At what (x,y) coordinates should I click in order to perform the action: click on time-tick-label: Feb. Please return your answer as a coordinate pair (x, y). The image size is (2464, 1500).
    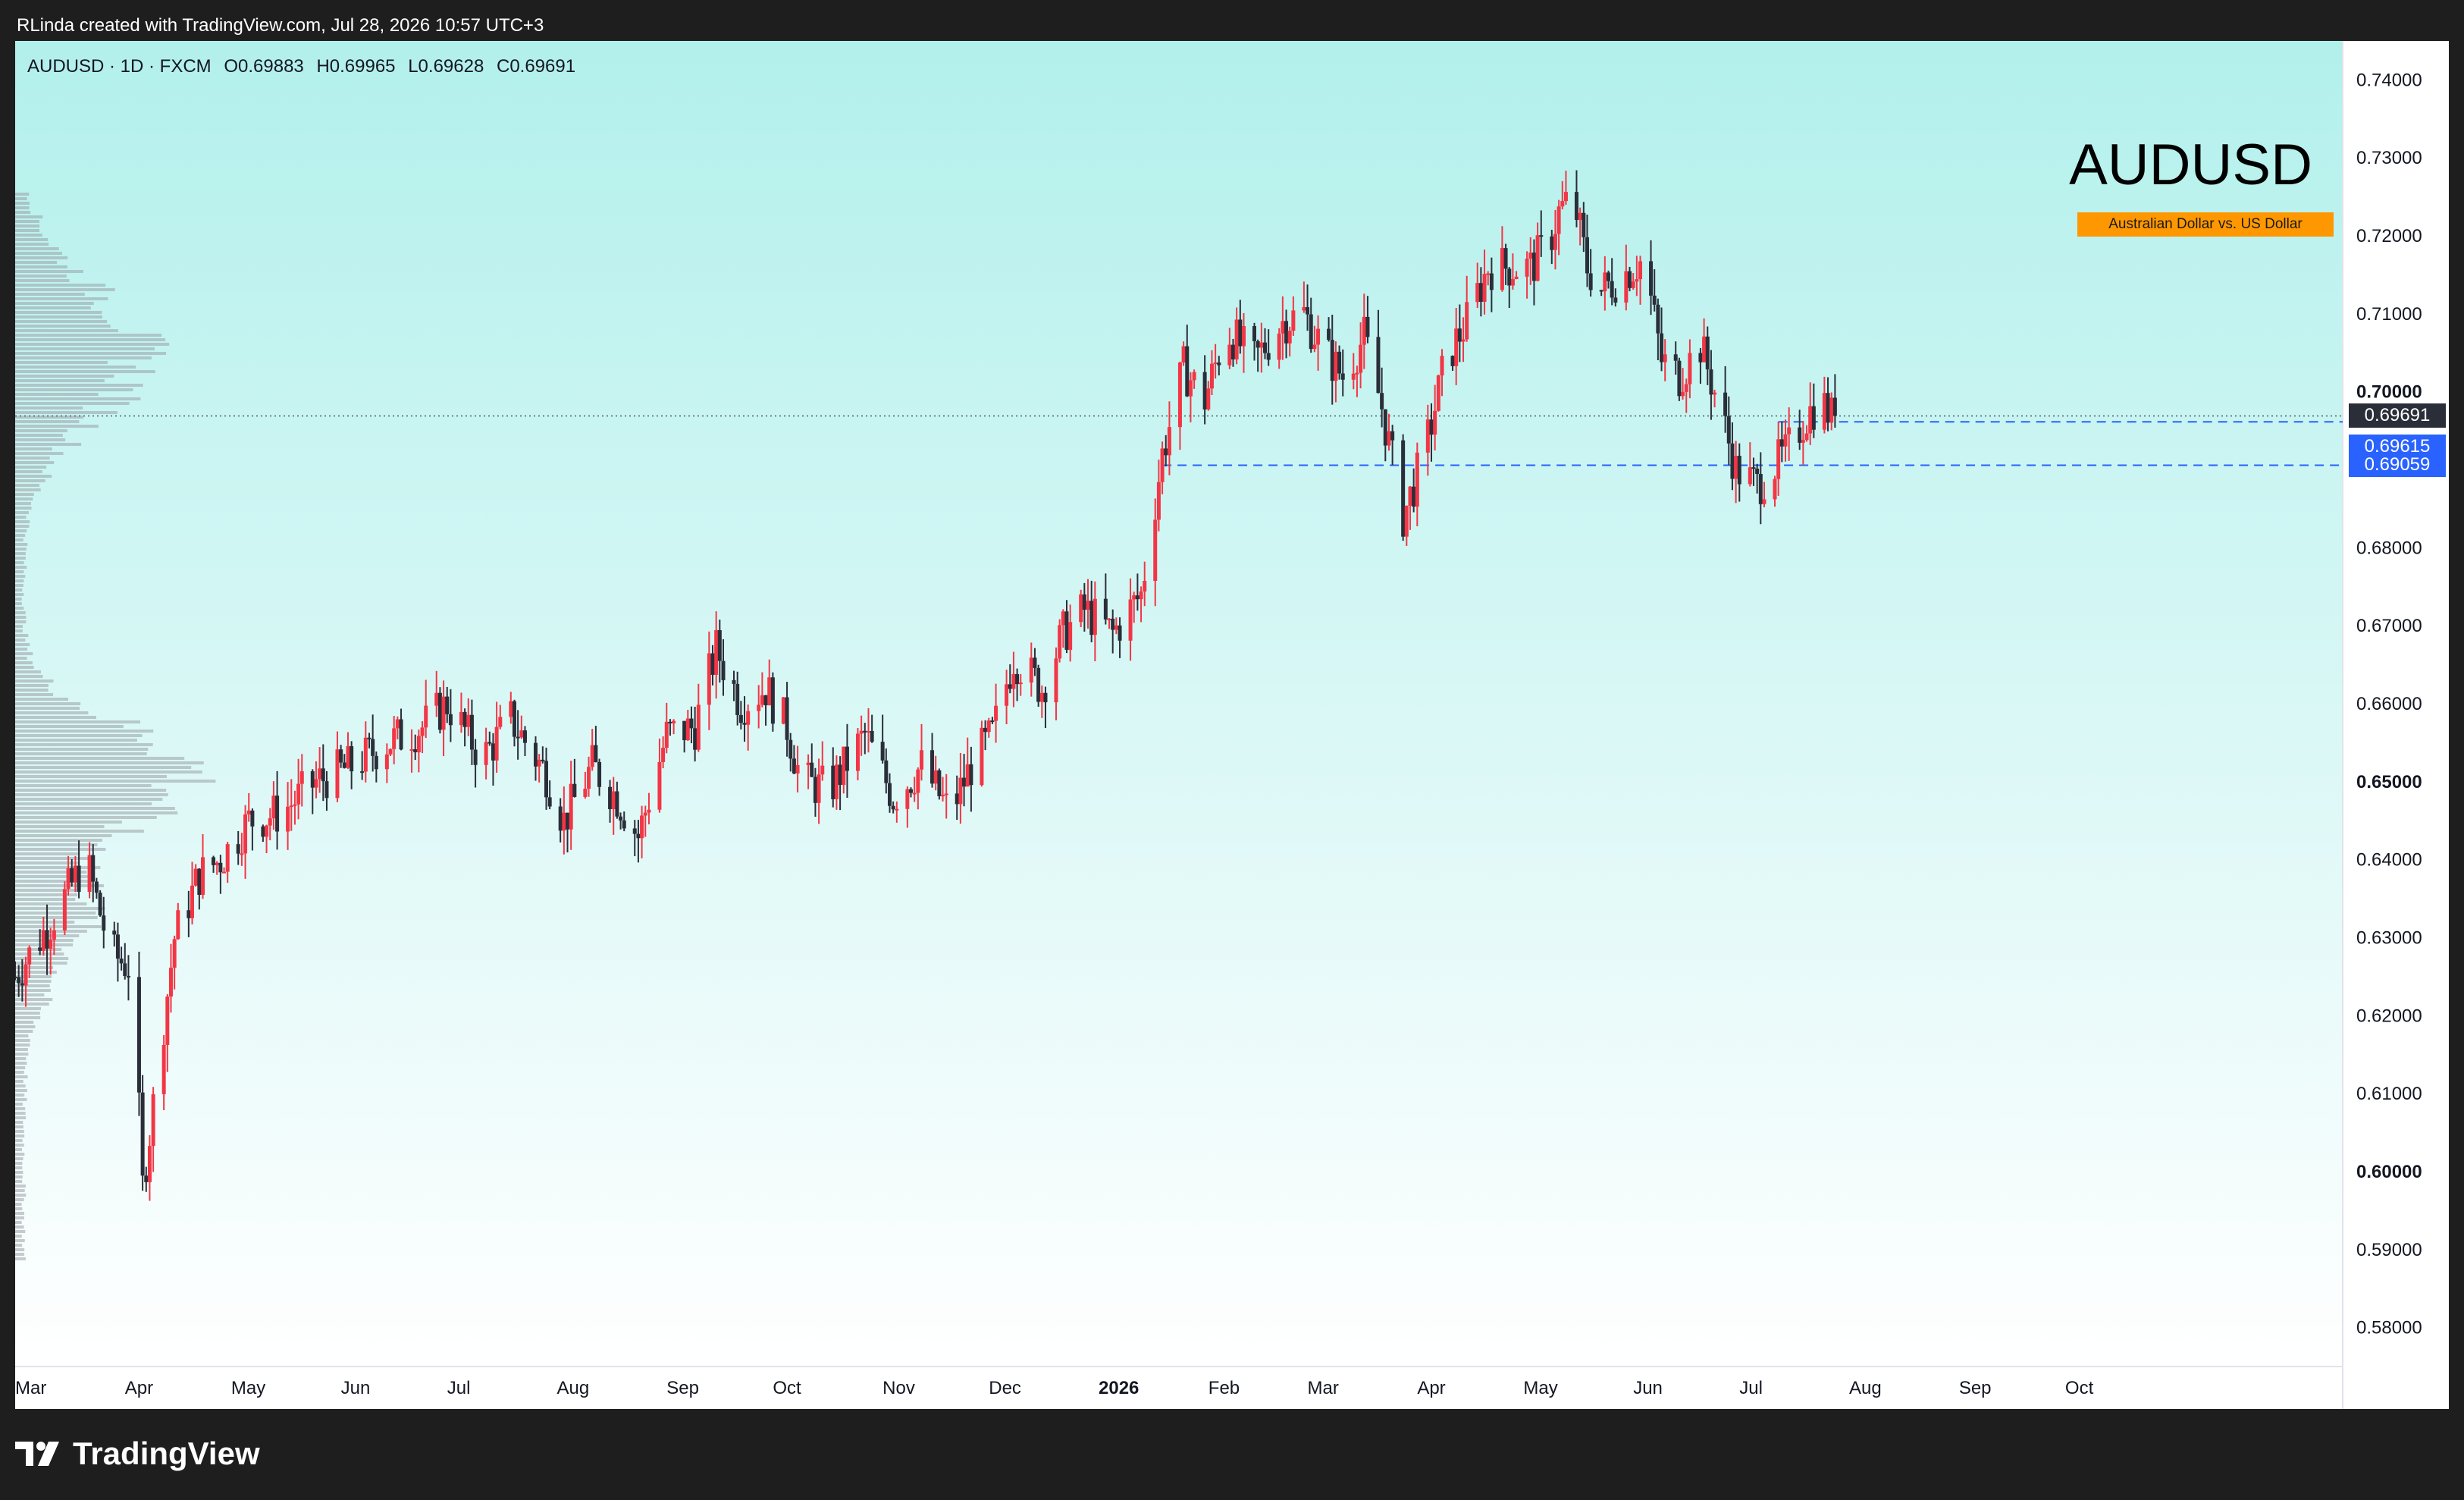
    Looking at the image, I should click on (1224, 1388).